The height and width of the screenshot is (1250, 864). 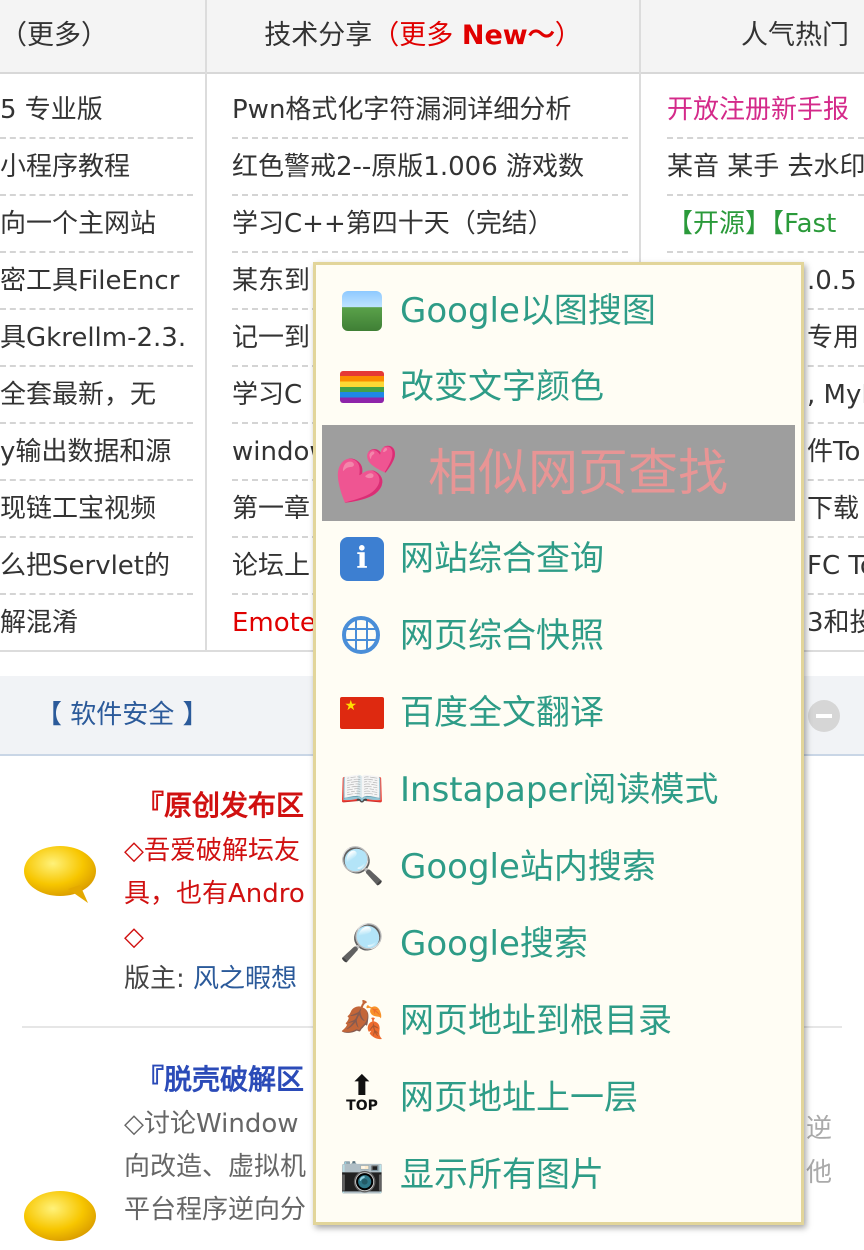 I want to click on description-fragment: 逆, so click(x=819, y=1129).